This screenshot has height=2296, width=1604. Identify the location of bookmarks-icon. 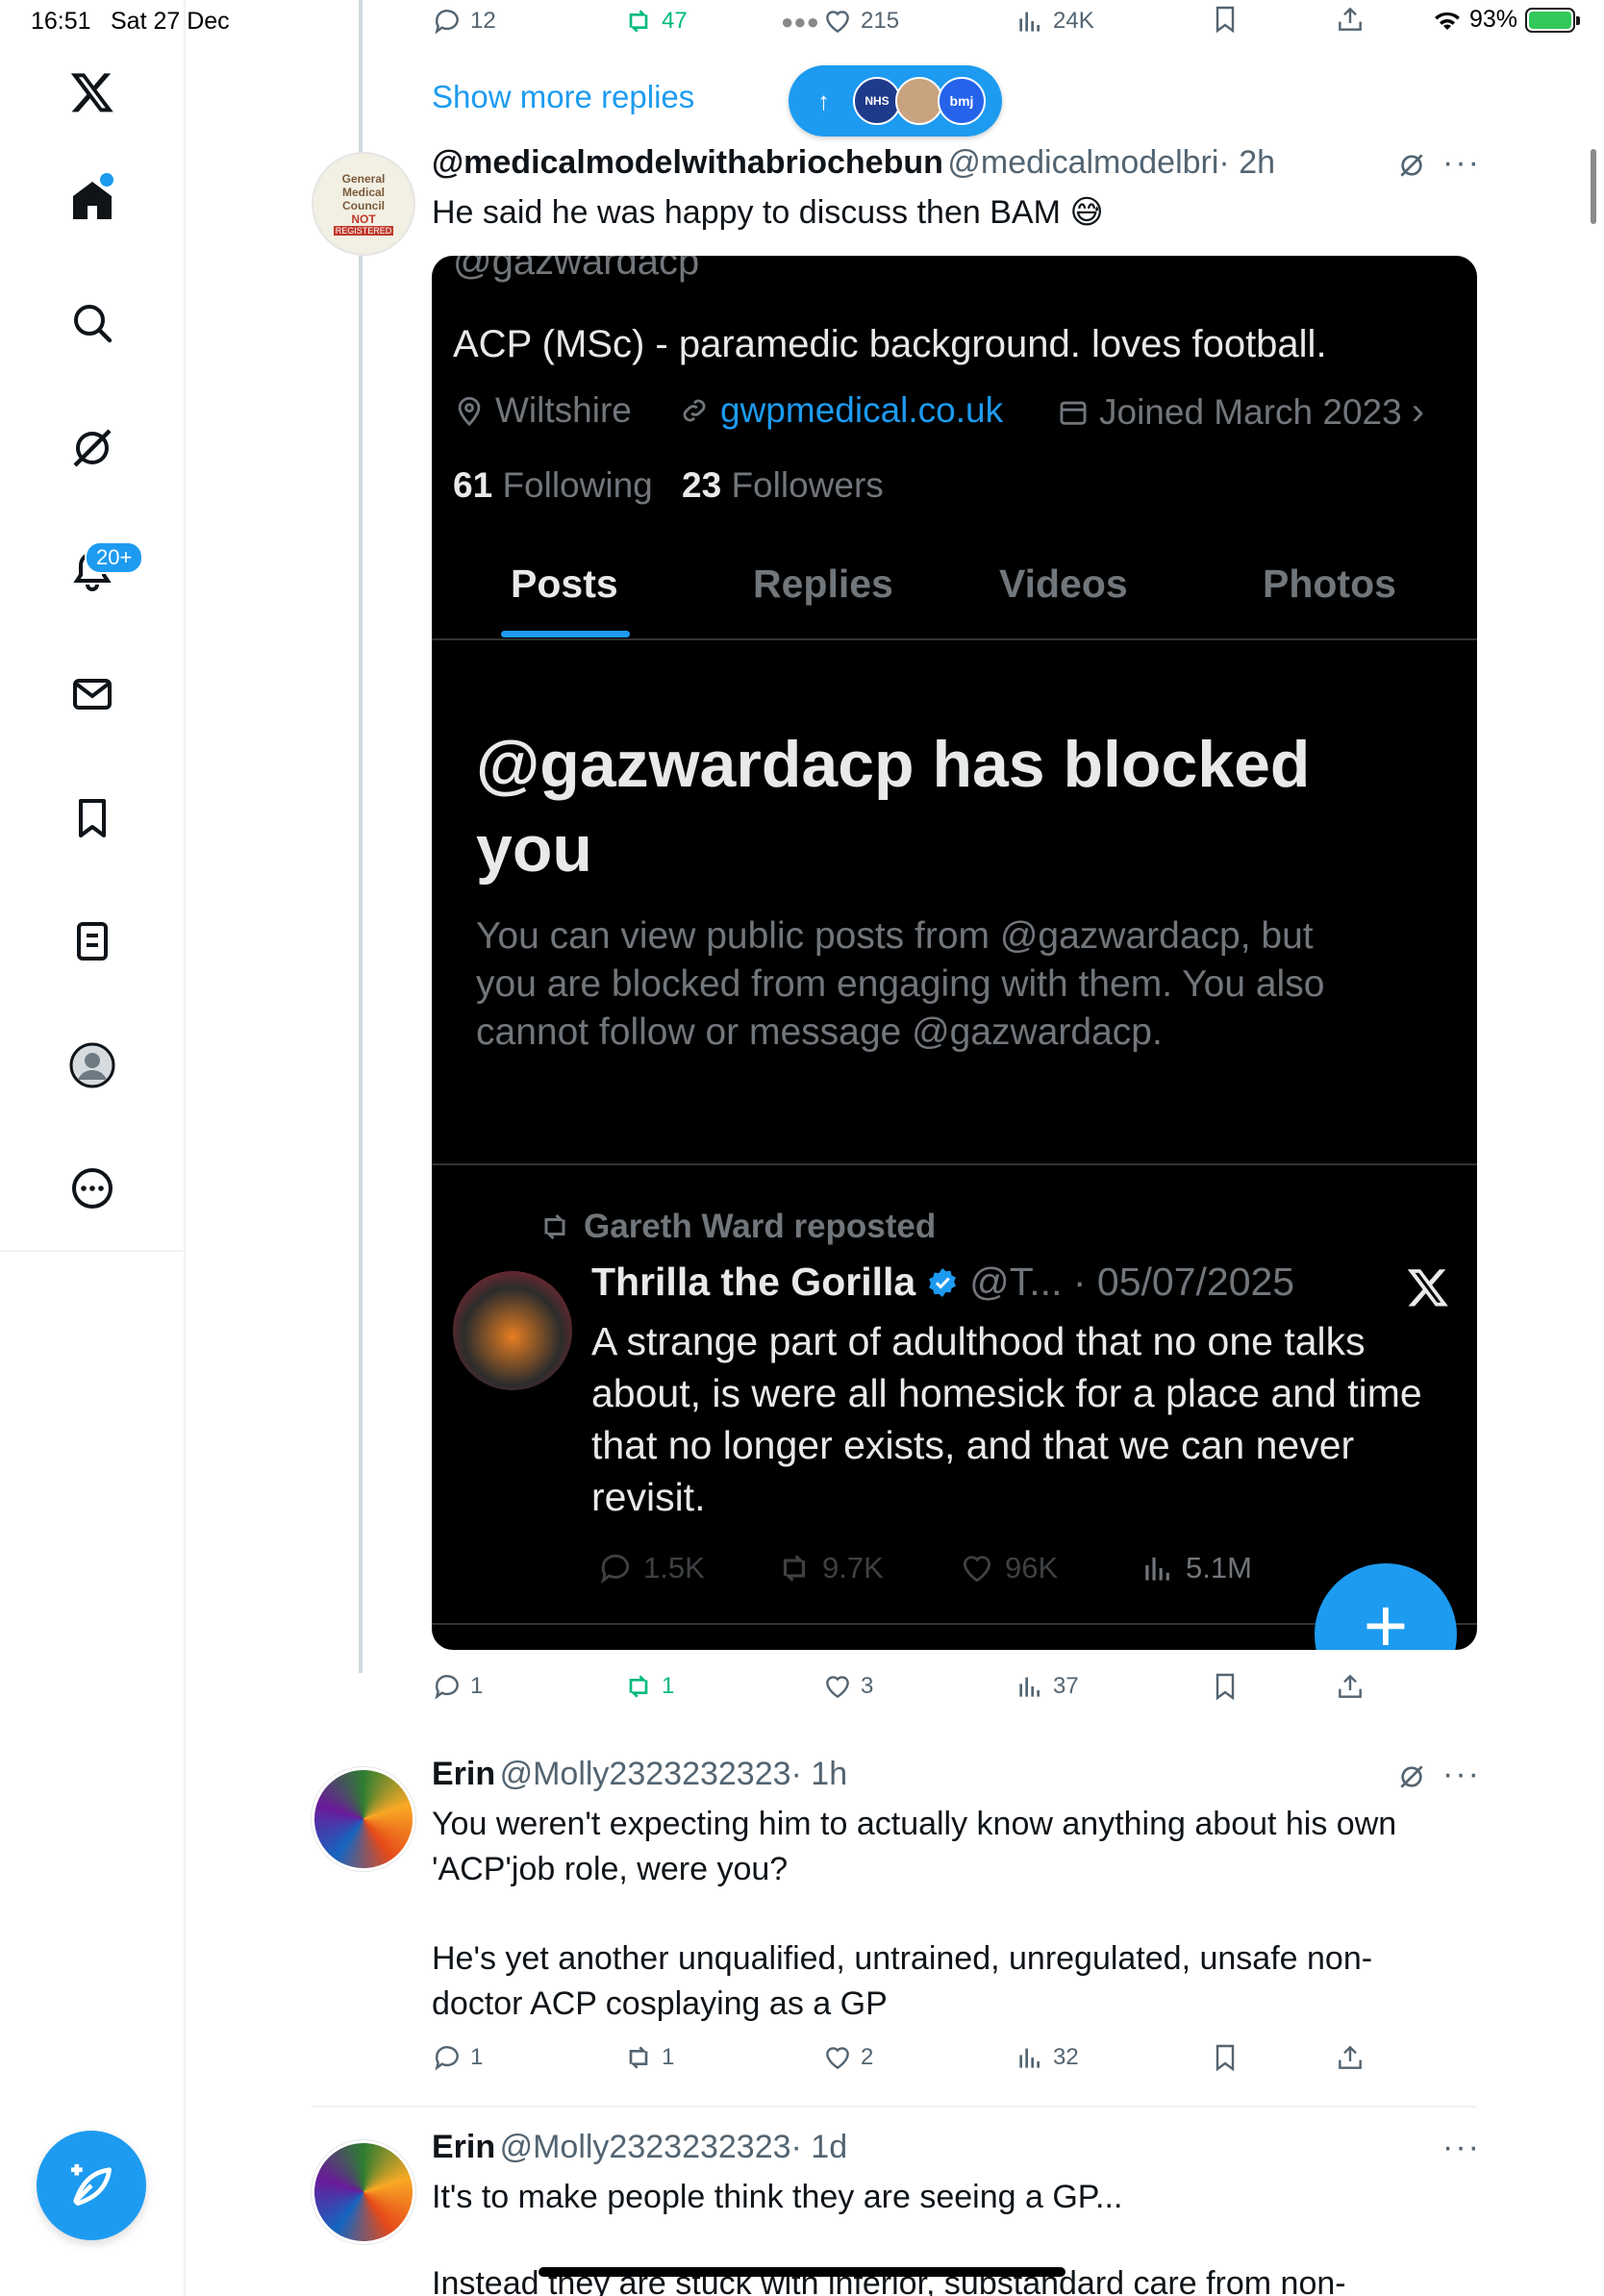
(92, 818).